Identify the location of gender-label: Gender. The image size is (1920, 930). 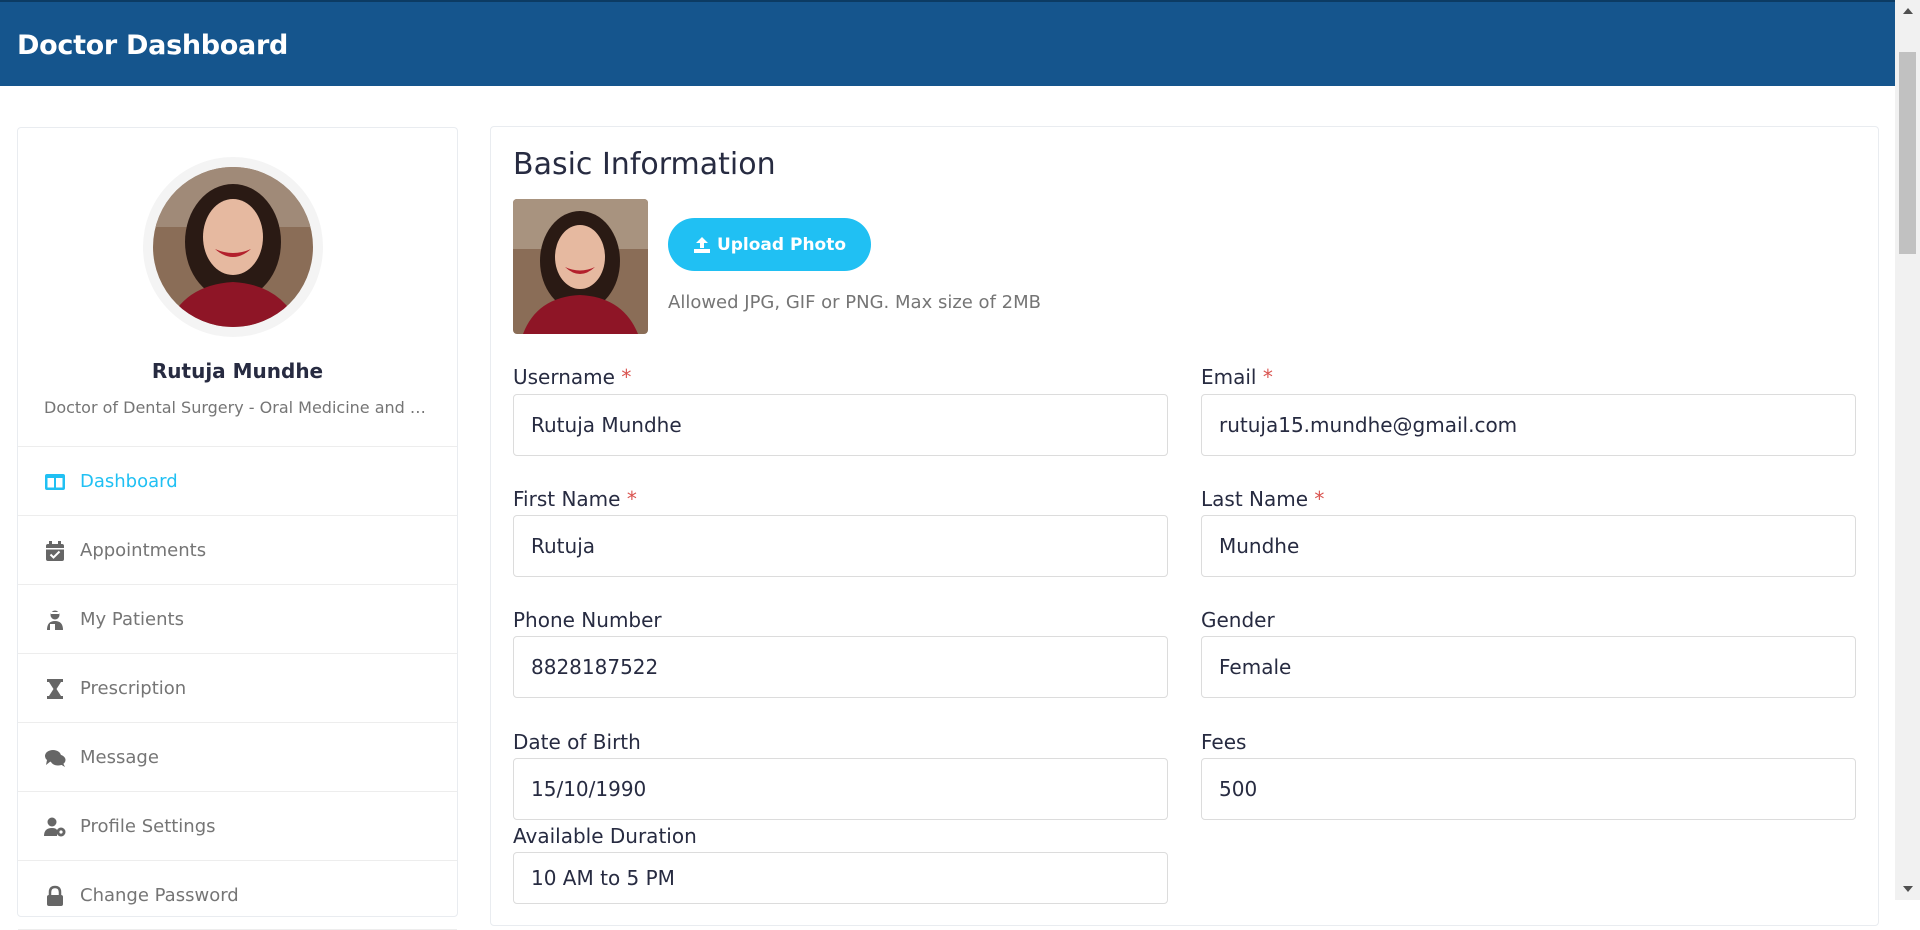
(1238, 620).